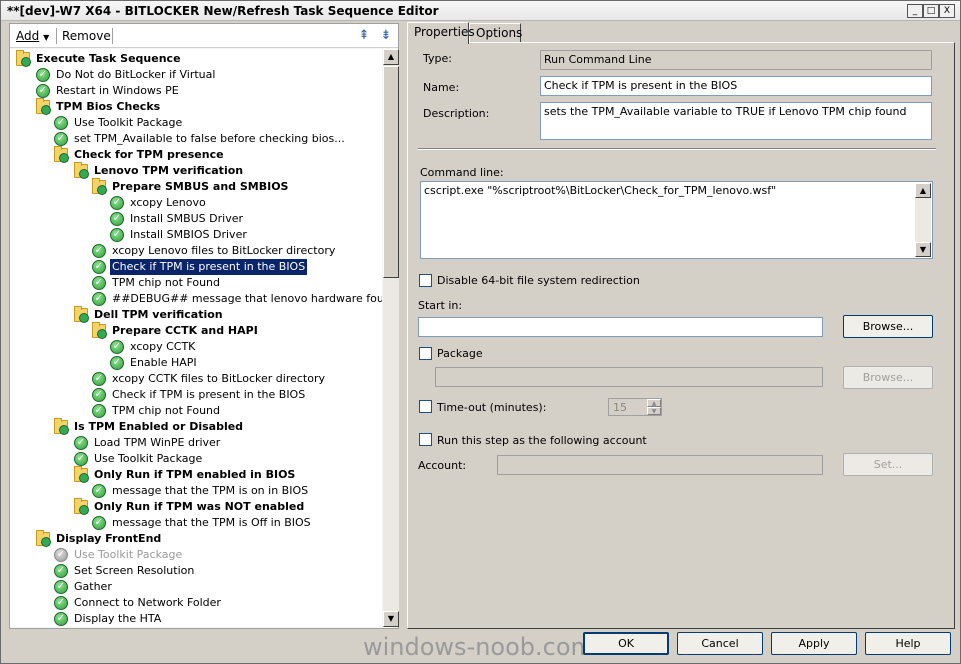 The height and width of the screenshot is (664, 961). I want to click on disable-redirection-checkbox, so click(425, 280).